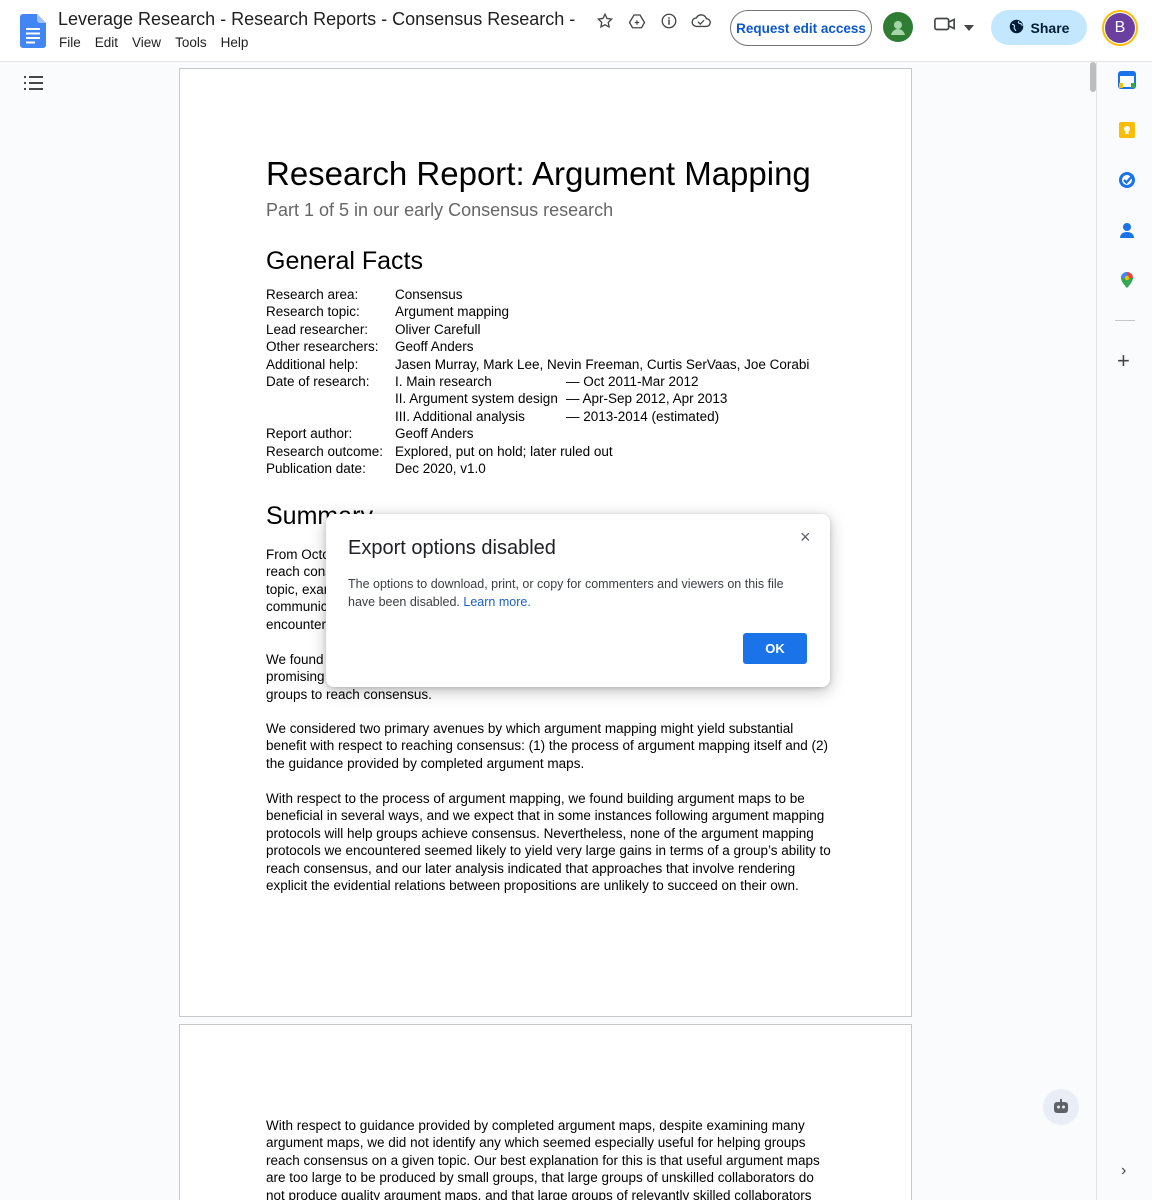  Describe the element at coordinates (242, 42) in the screenshot. I see `menu-help: Help` at that location.